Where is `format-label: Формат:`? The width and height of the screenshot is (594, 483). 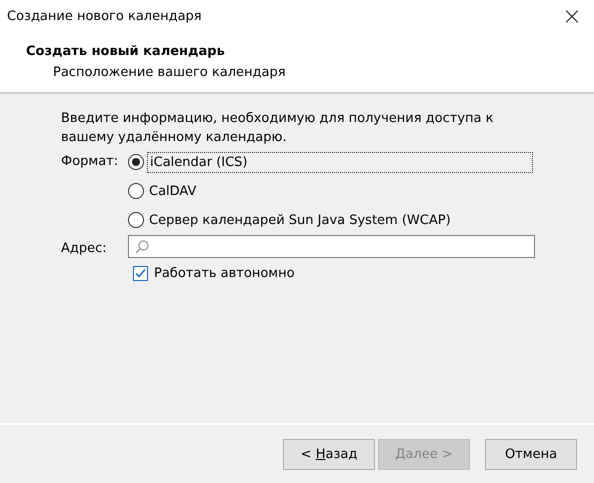
format-label: Формат: is located at coordinates (90, 162).